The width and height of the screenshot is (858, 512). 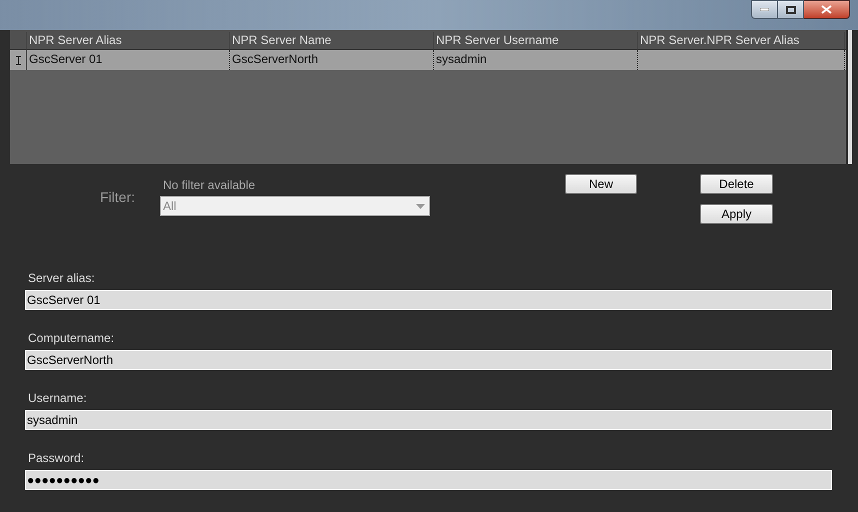 I want to click on maximize-button, so click(x=791, y=9).